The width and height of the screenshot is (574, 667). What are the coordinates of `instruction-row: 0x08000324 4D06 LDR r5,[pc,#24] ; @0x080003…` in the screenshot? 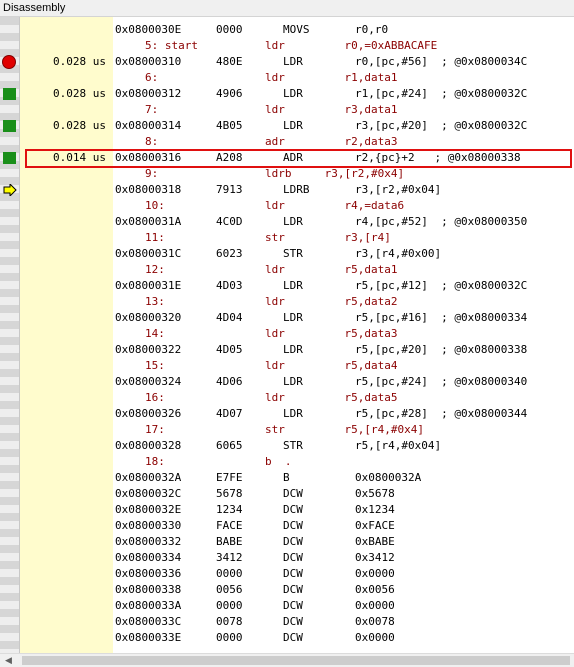 It's located at (287, 382).